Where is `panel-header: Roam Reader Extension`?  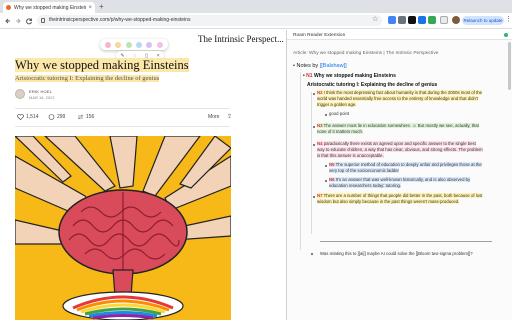 panel-header: Roam Reader Extension is located at coordinates (399, 35).